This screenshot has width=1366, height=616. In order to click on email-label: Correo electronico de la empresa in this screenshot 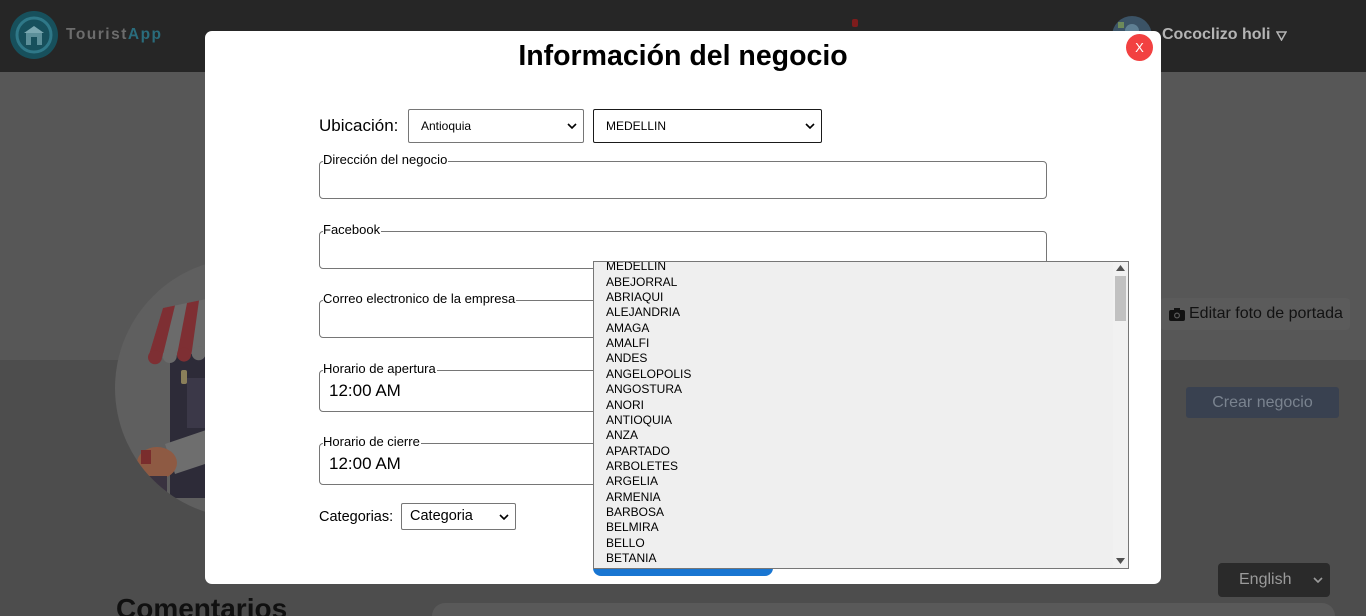, I will do `click(420, 298)`.